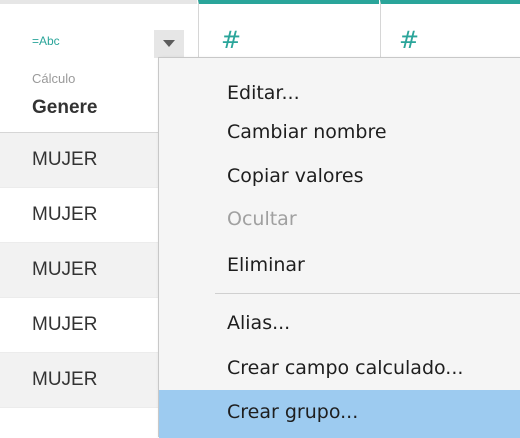 This screenshot has width=520, height=438. I want to click on menu-item-label: Copiar valores, so click(295, 176).